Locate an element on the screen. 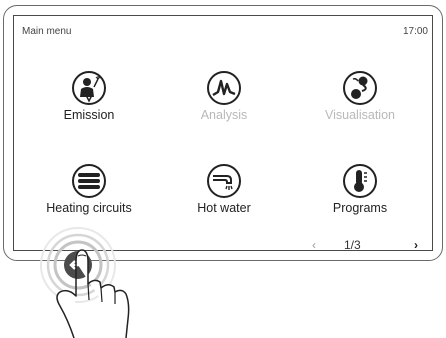 The height and width of the screenshot is (338, 446). tile-visualisation: Visualisation is located at coordinates (360, 96).